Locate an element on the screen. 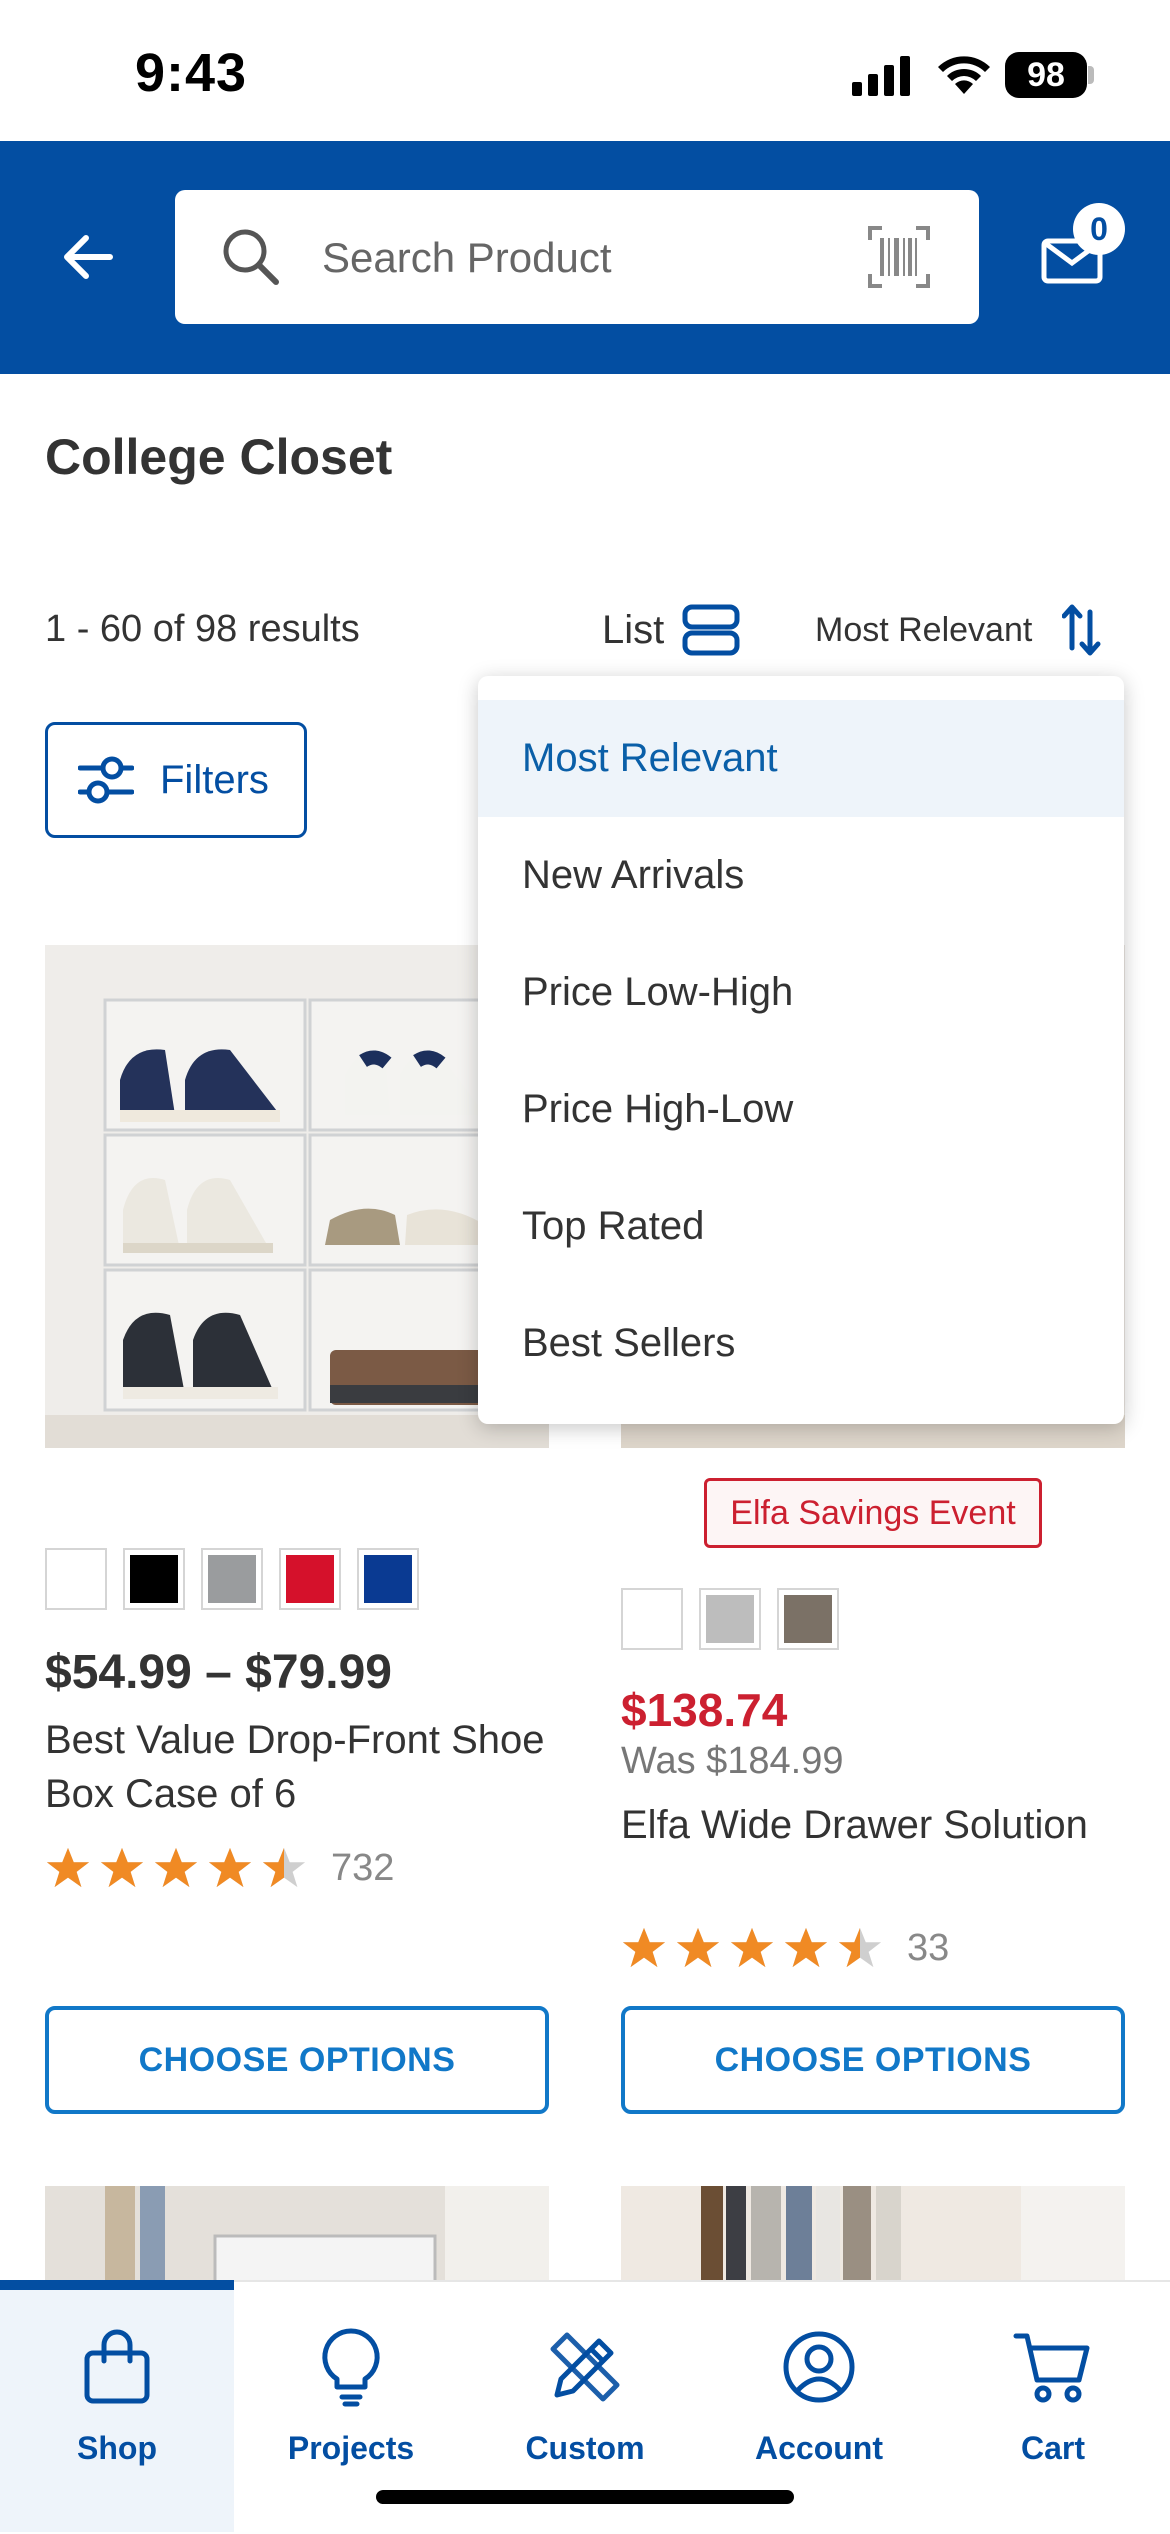 This screenshot has height=2534, width=1170. lightbulb-icon is located at coordinates (351, 2367).